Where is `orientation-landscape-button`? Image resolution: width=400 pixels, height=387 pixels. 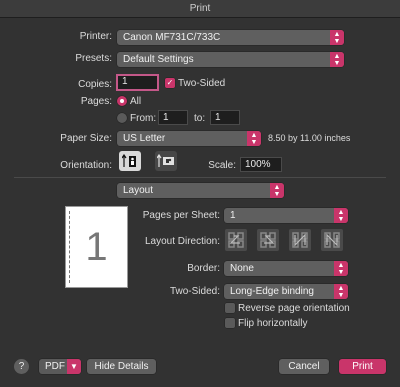 orientation-landscape-button is located at coordinates (166, 161).